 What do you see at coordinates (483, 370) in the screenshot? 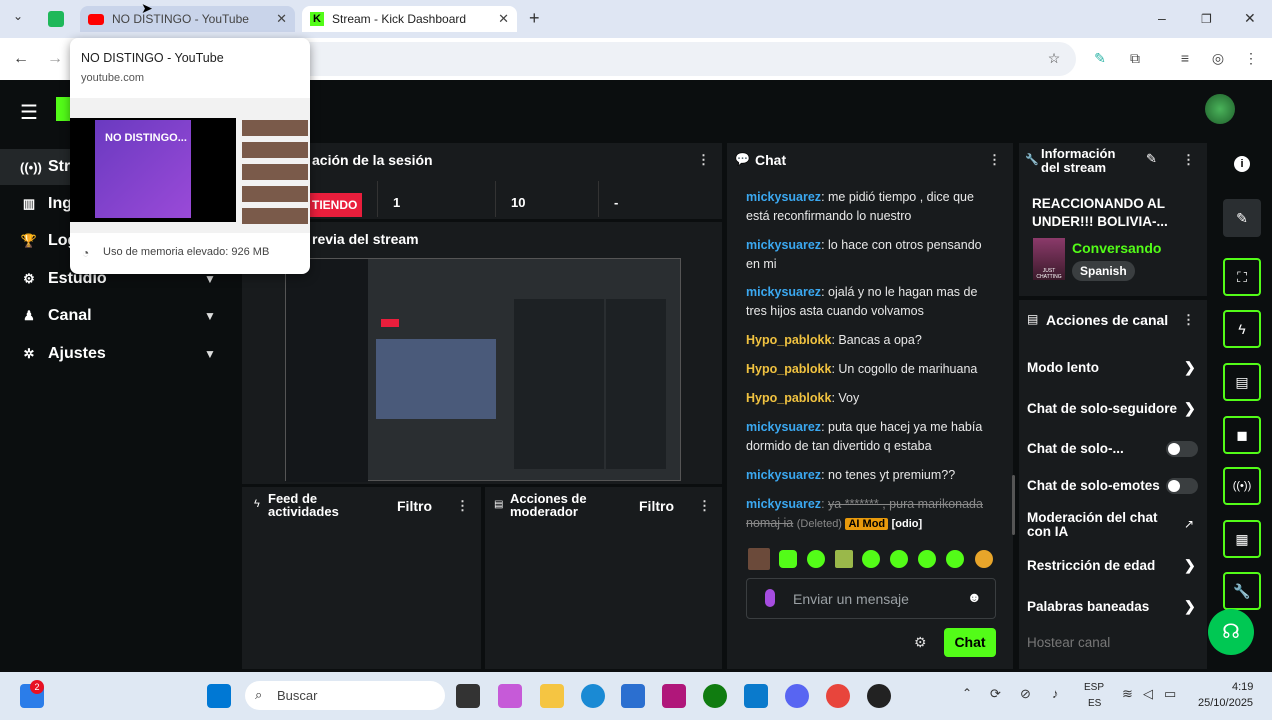
I see `stream-preview-video` at bounding box center [483, 370].